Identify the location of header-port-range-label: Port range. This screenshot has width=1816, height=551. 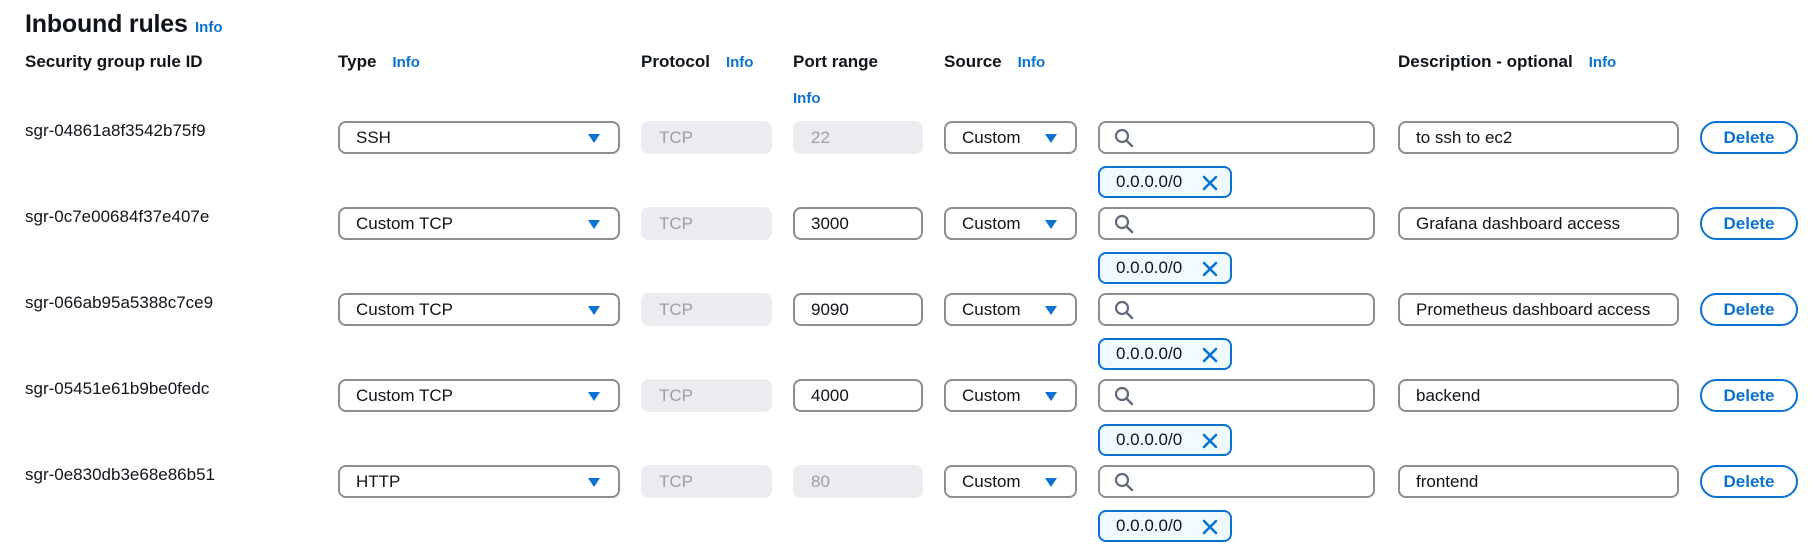
(836, 61).